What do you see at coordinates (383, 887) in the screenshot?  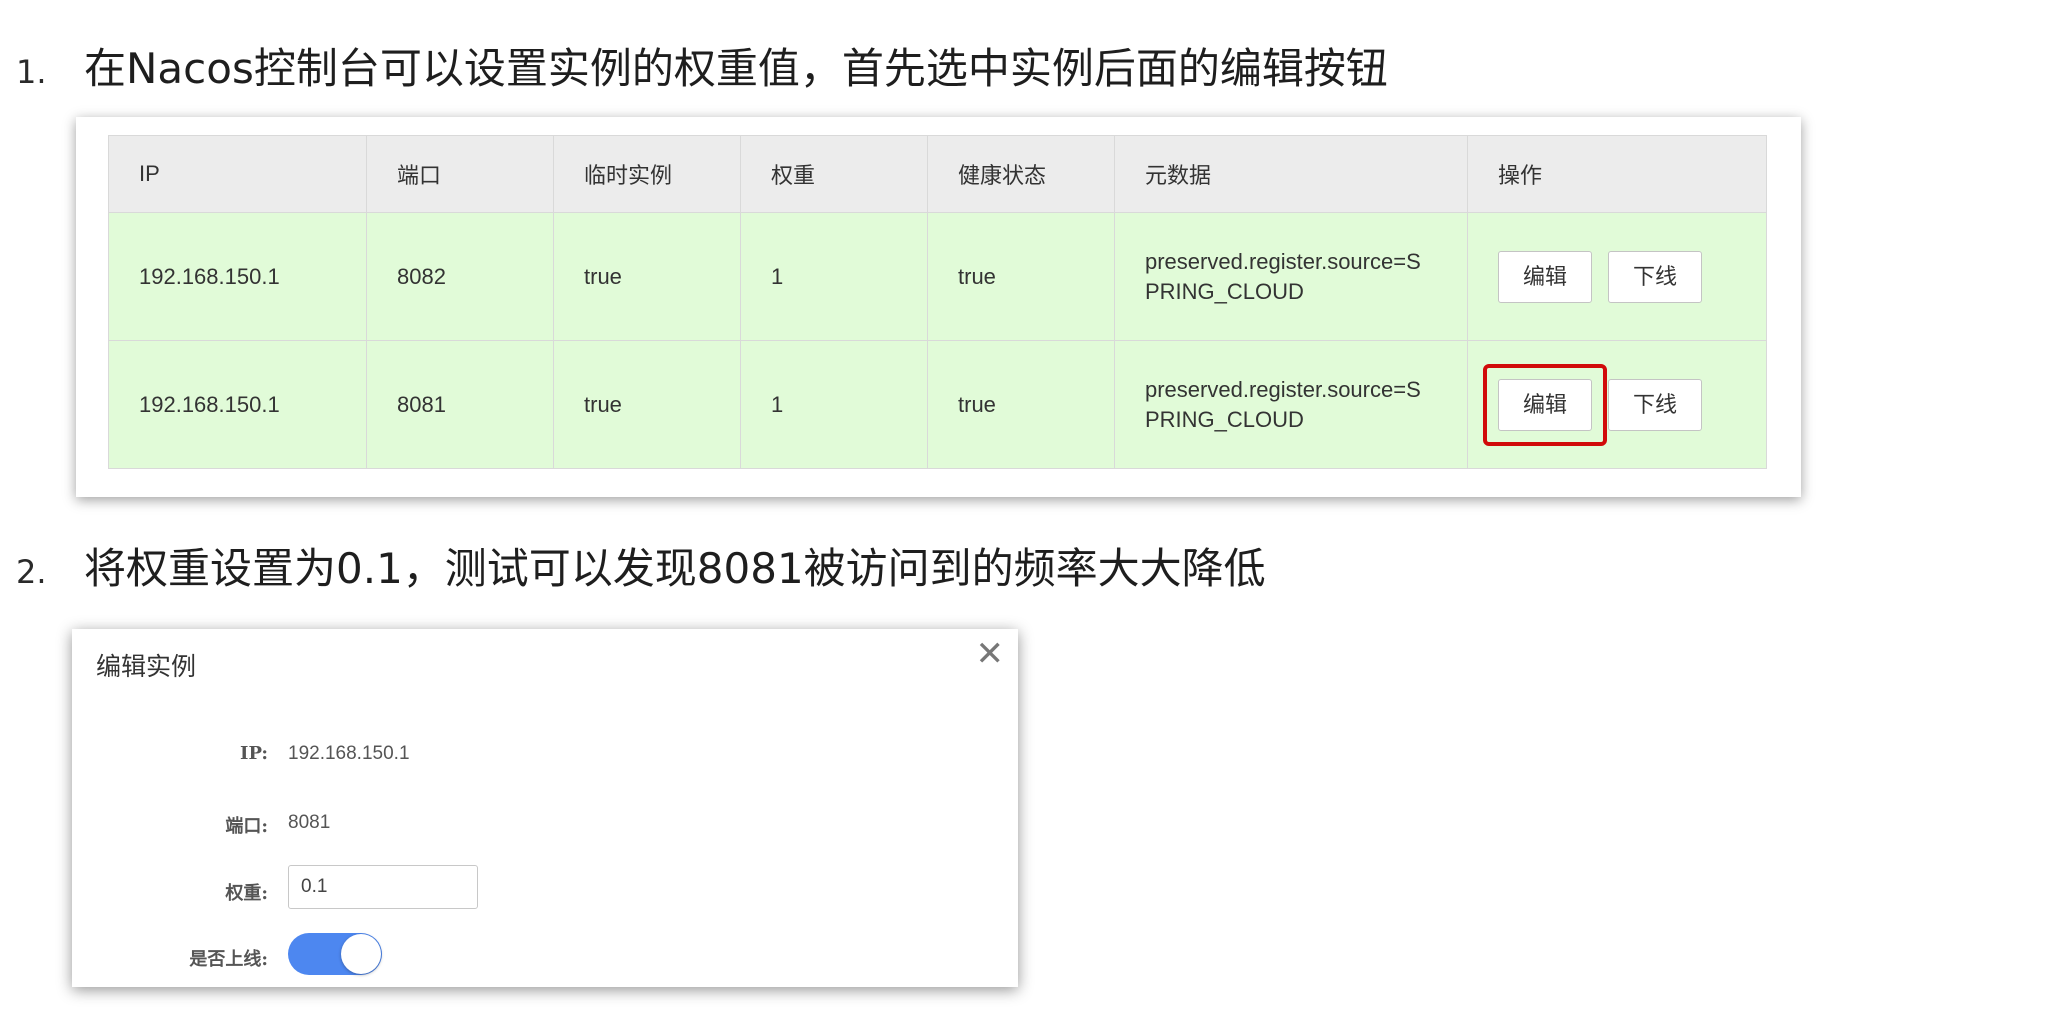 I see `weight-input` at bounding box center [383, 887].